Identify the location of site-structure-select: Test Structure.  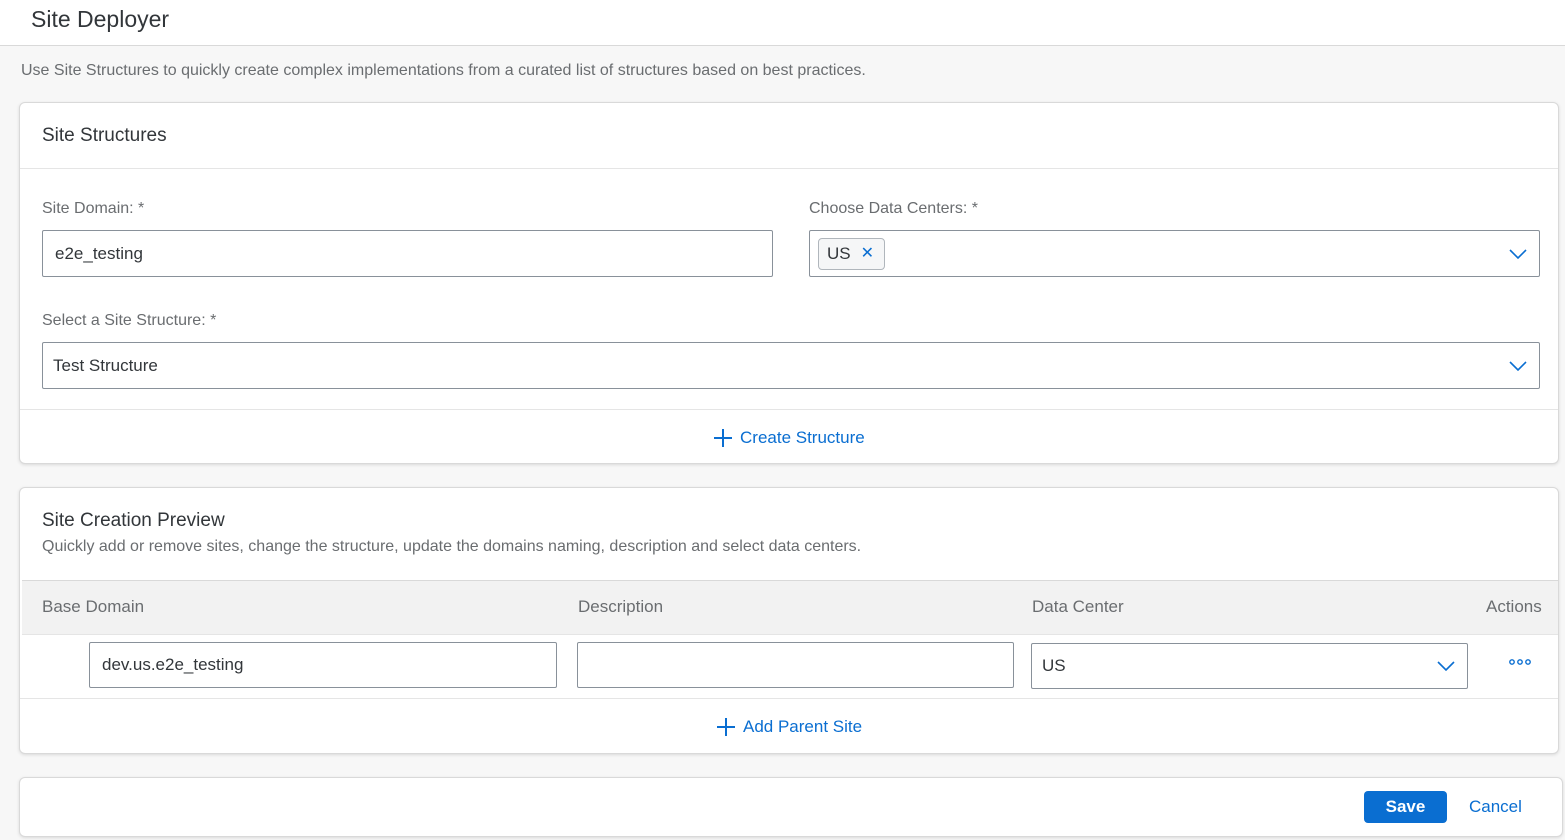
(791, 365).